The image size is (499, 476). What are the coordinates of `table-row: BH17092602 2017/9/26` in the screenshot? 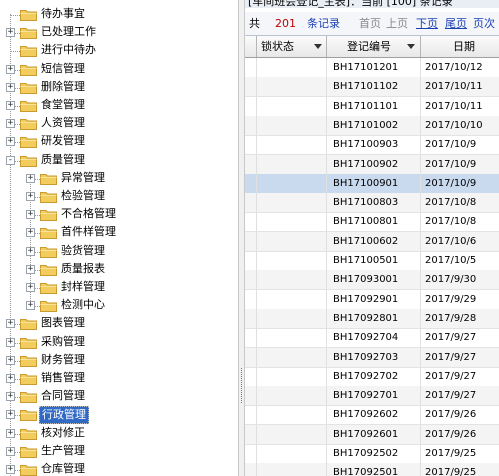 It's located at (372, 415).